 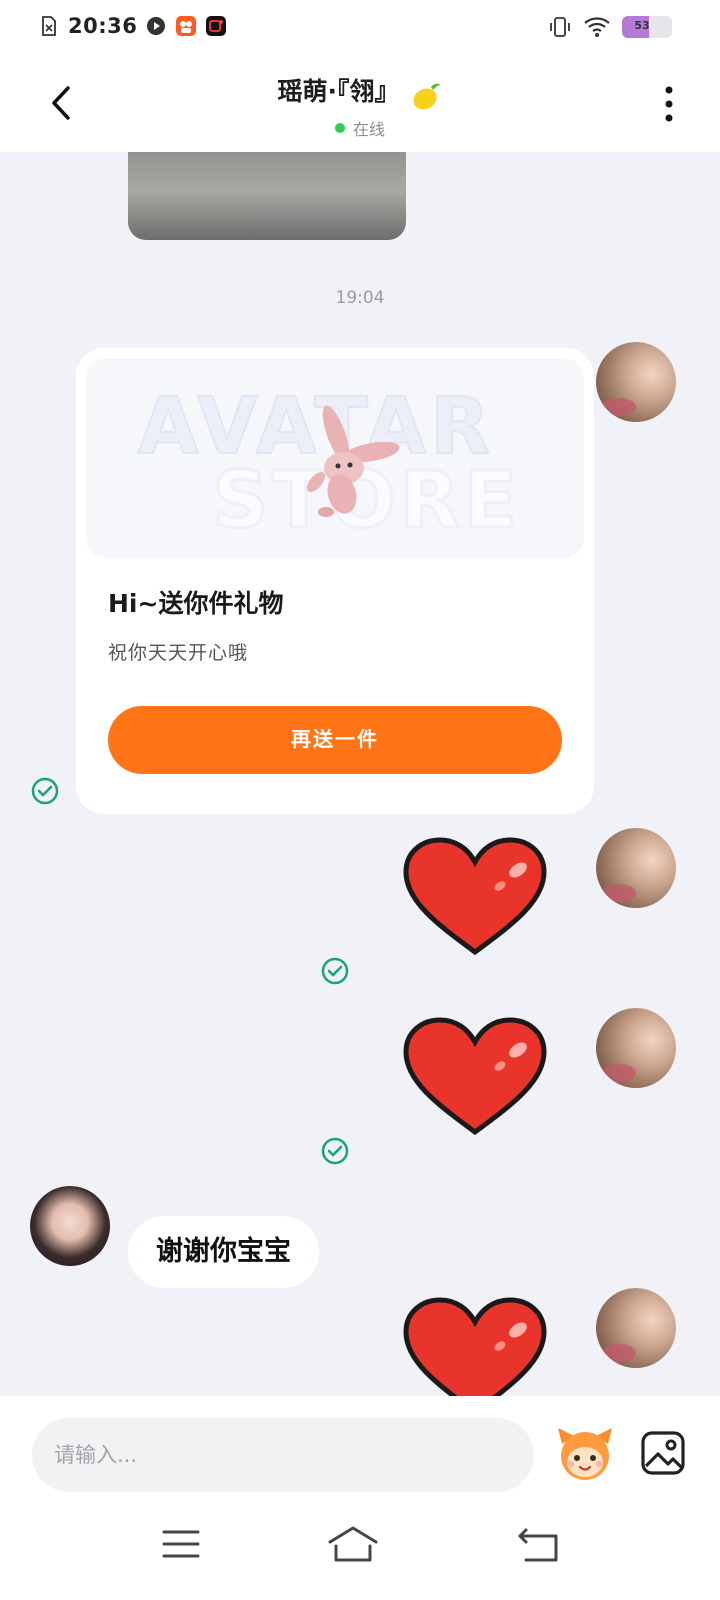 What do you see at coordinates (360, 298) in the screenshot?
I see `time-separator: 19:04` at bounding box center [360, 298].